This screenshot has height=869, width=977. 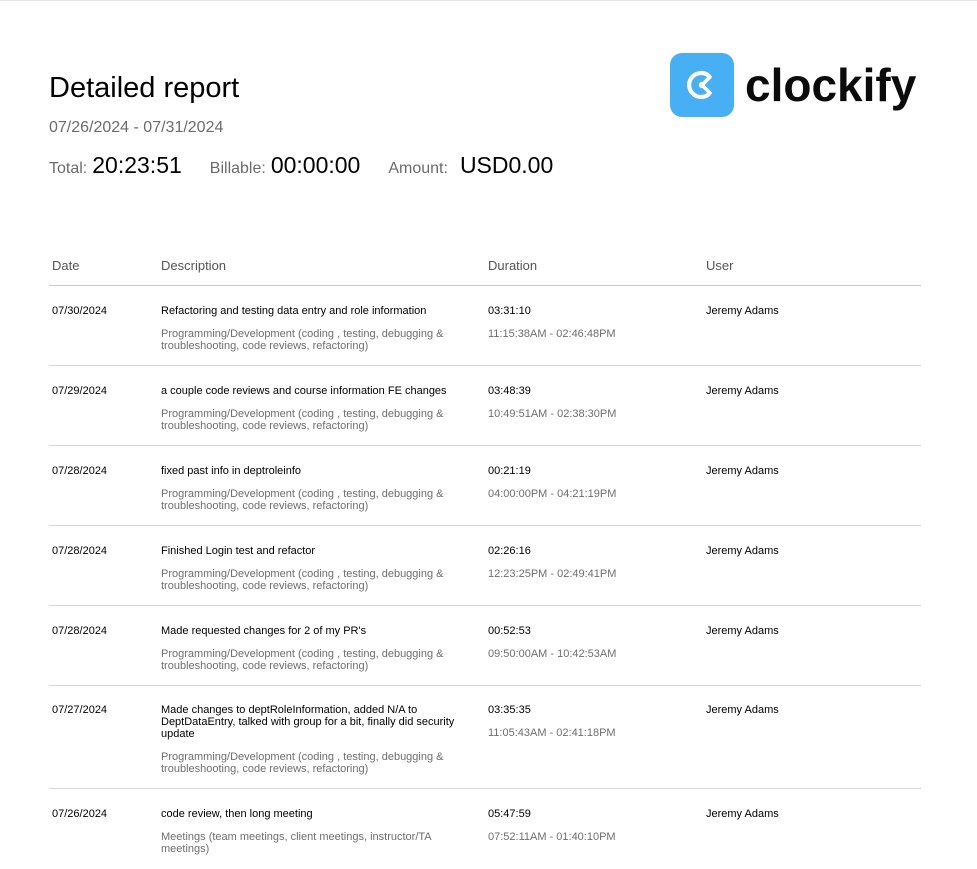 What do you see at coordinates (509, 631) in the screenshot?
I see `row-duration: 00:52:53` at bounding box center [509, 631].